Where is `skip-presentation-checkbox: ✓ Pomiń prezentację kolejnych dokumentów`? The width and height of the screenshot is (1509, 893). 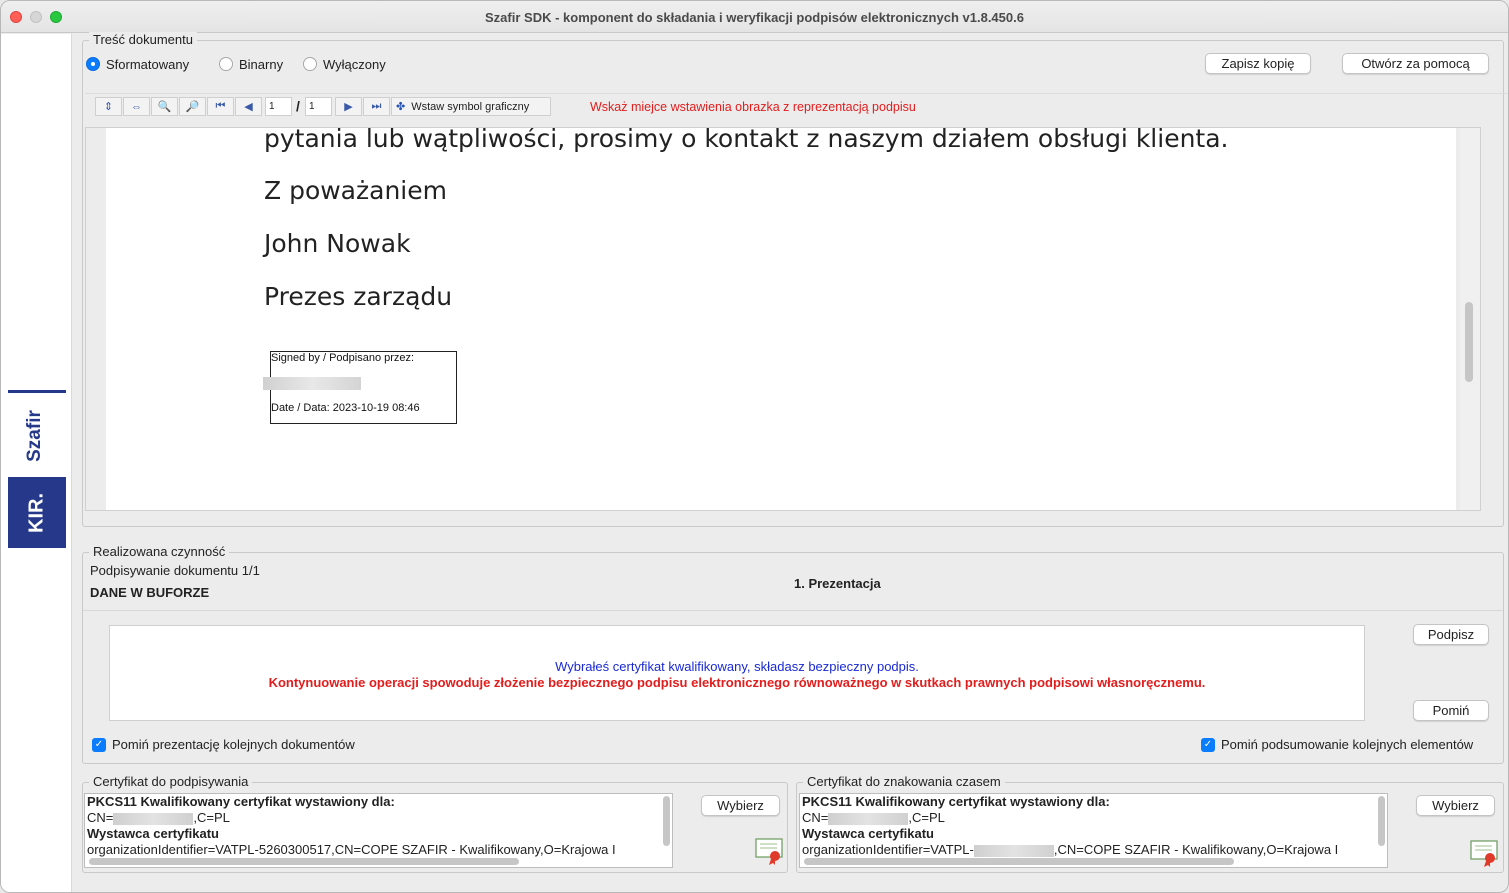
skip-presentation-checkbox: ✓ Pomiń prezentację kolejnych dokumentów is located at coordinates (223, 744).